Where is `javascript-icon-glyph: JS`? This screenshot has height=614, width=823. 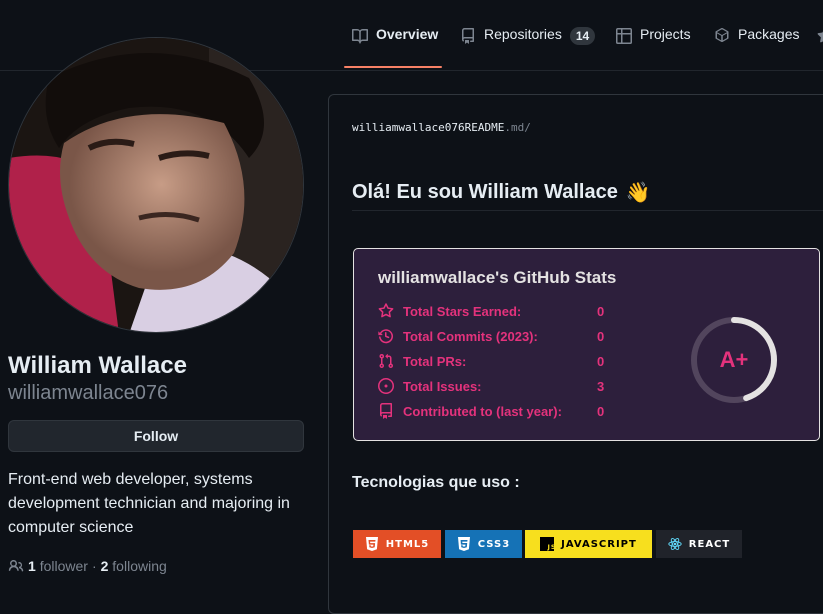 javascript-icon-glyph: JS is located at coordinates (551, 547).